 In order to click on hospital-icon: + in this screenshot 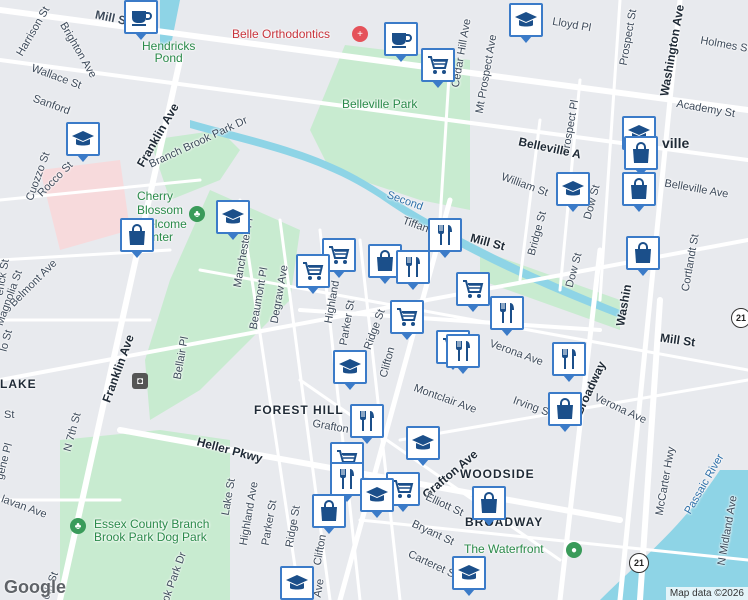, I will do `click(360, 34)`.